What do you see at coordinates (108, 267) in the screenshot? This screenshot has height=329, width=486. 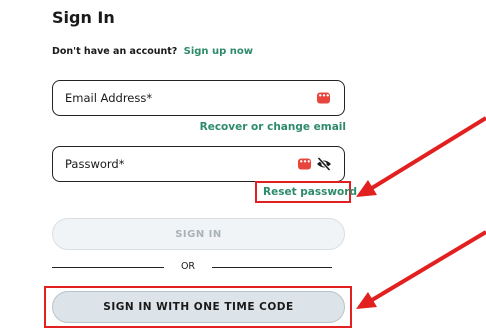 I see `divider-line-left` at bounding box center [108, 267].